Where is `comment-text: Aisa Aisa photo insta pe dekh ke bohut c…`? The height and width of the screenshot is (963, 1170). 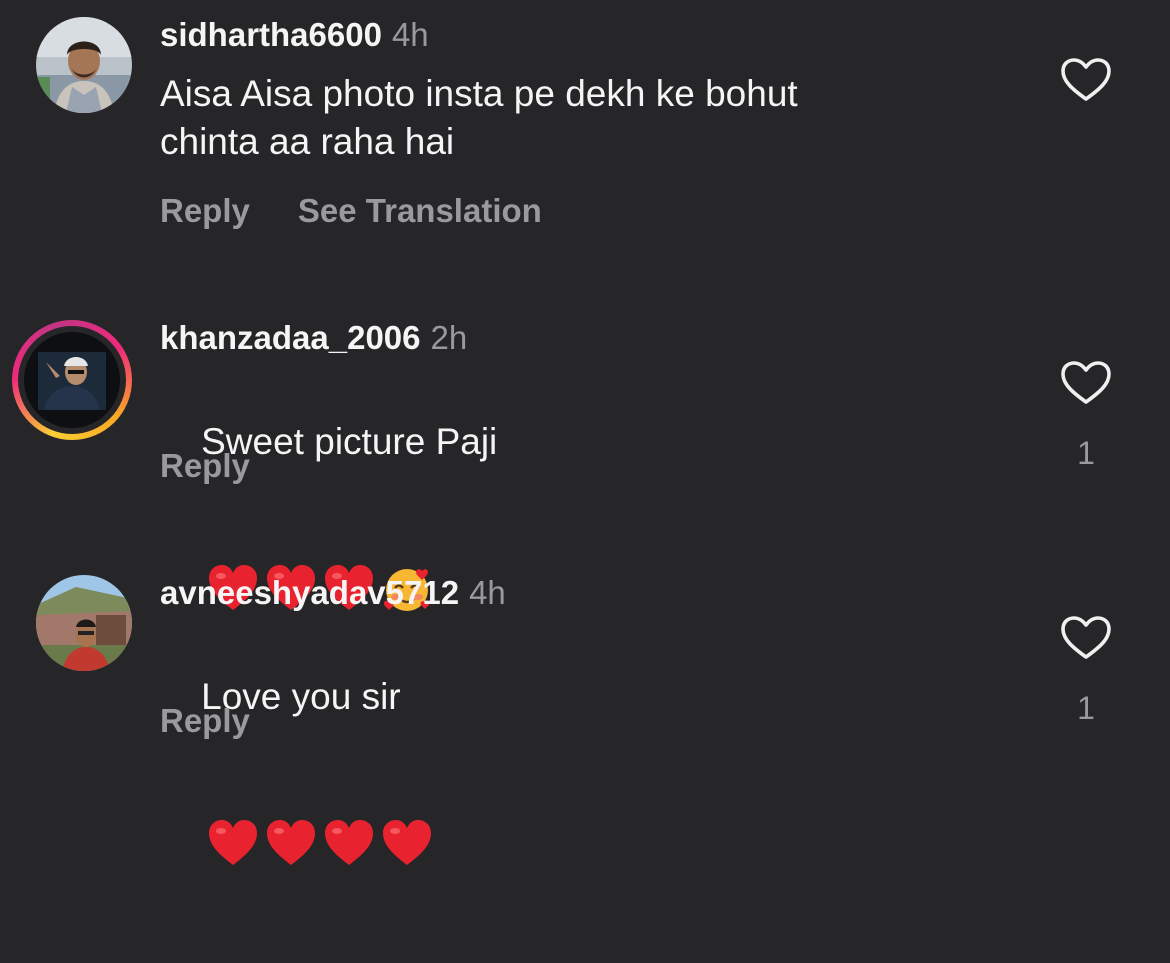
comment-text: Aisa Aisa photo insta pe dekh ke bohut c… is located at coordinates (479, 117).